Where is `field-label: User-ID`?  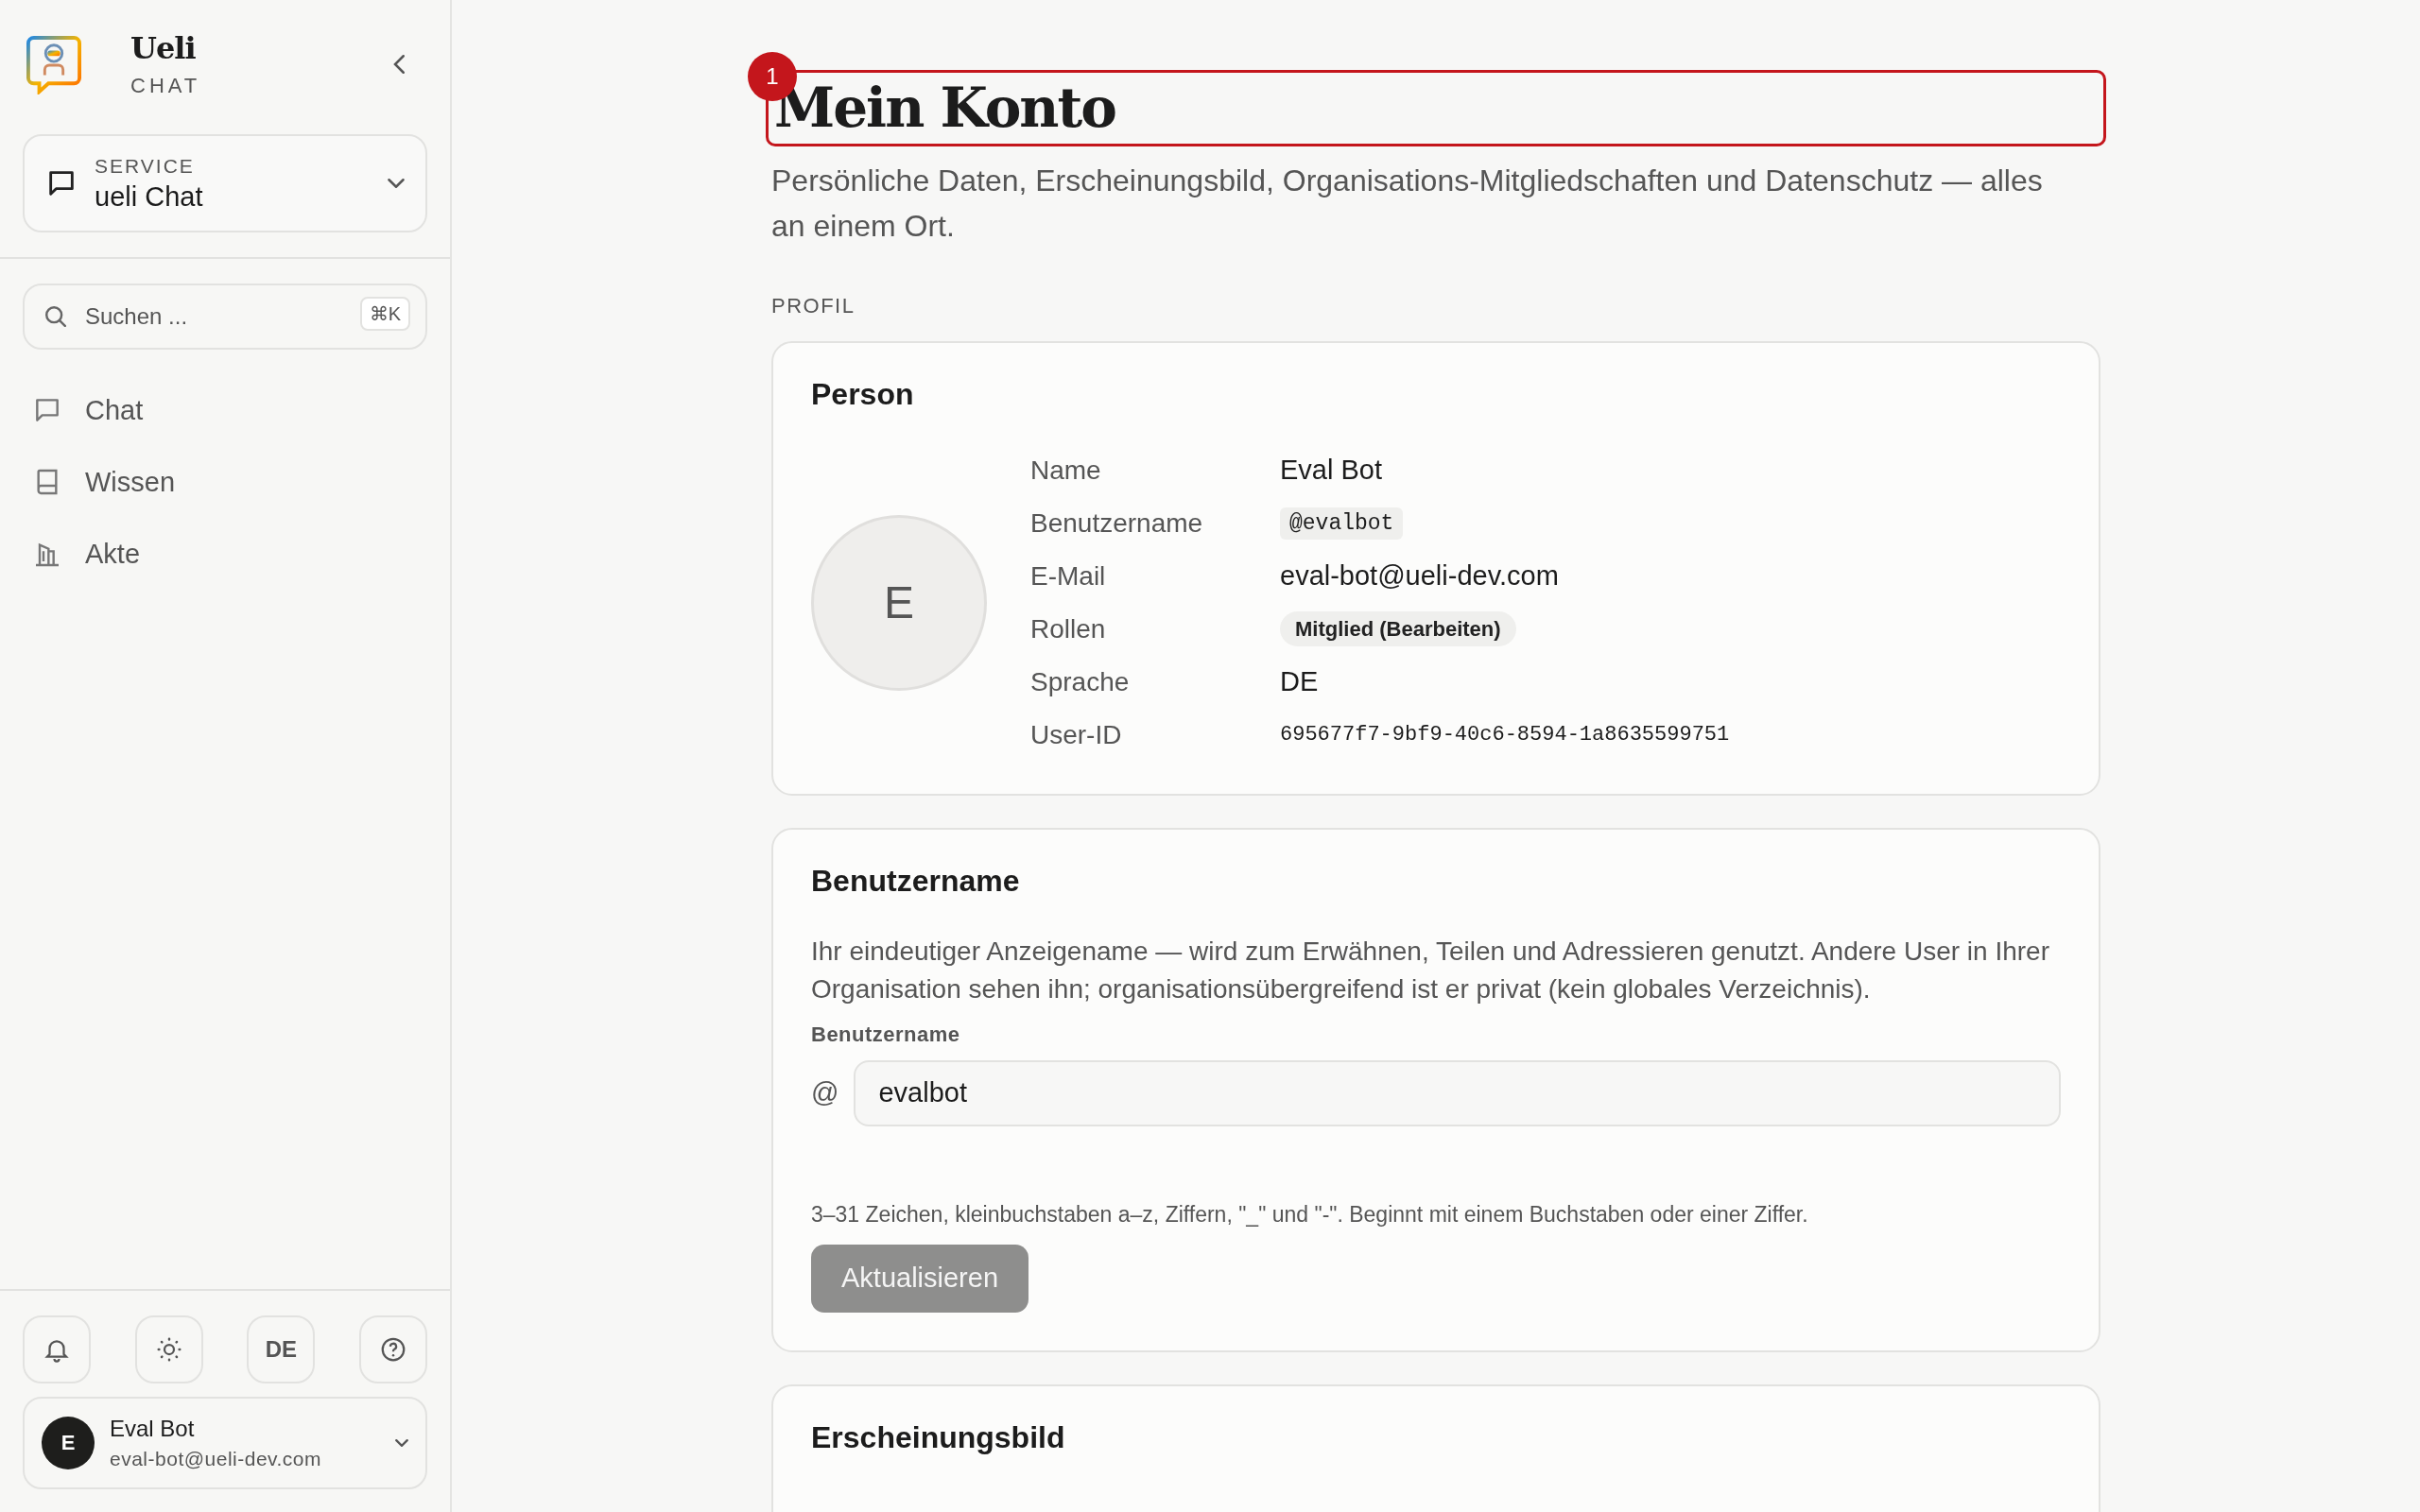 field-label: User-ID is located at coordinates (1076, 734).